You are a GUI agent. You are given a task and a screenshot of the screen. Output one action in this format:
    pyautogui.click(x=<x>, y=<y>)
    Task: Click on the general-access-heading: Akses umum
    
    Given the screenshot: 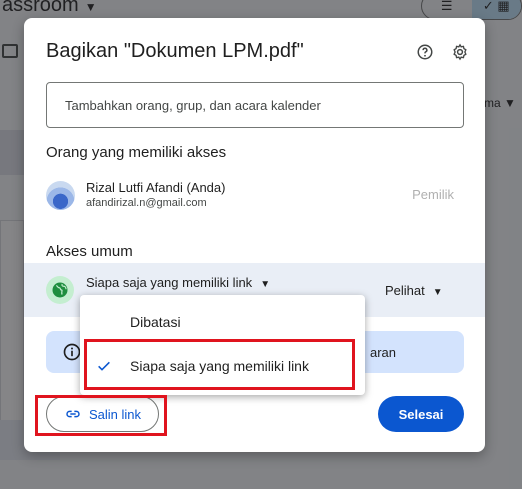 What is the action you would take?
    pyautogui.click(x=89, y=251)
    